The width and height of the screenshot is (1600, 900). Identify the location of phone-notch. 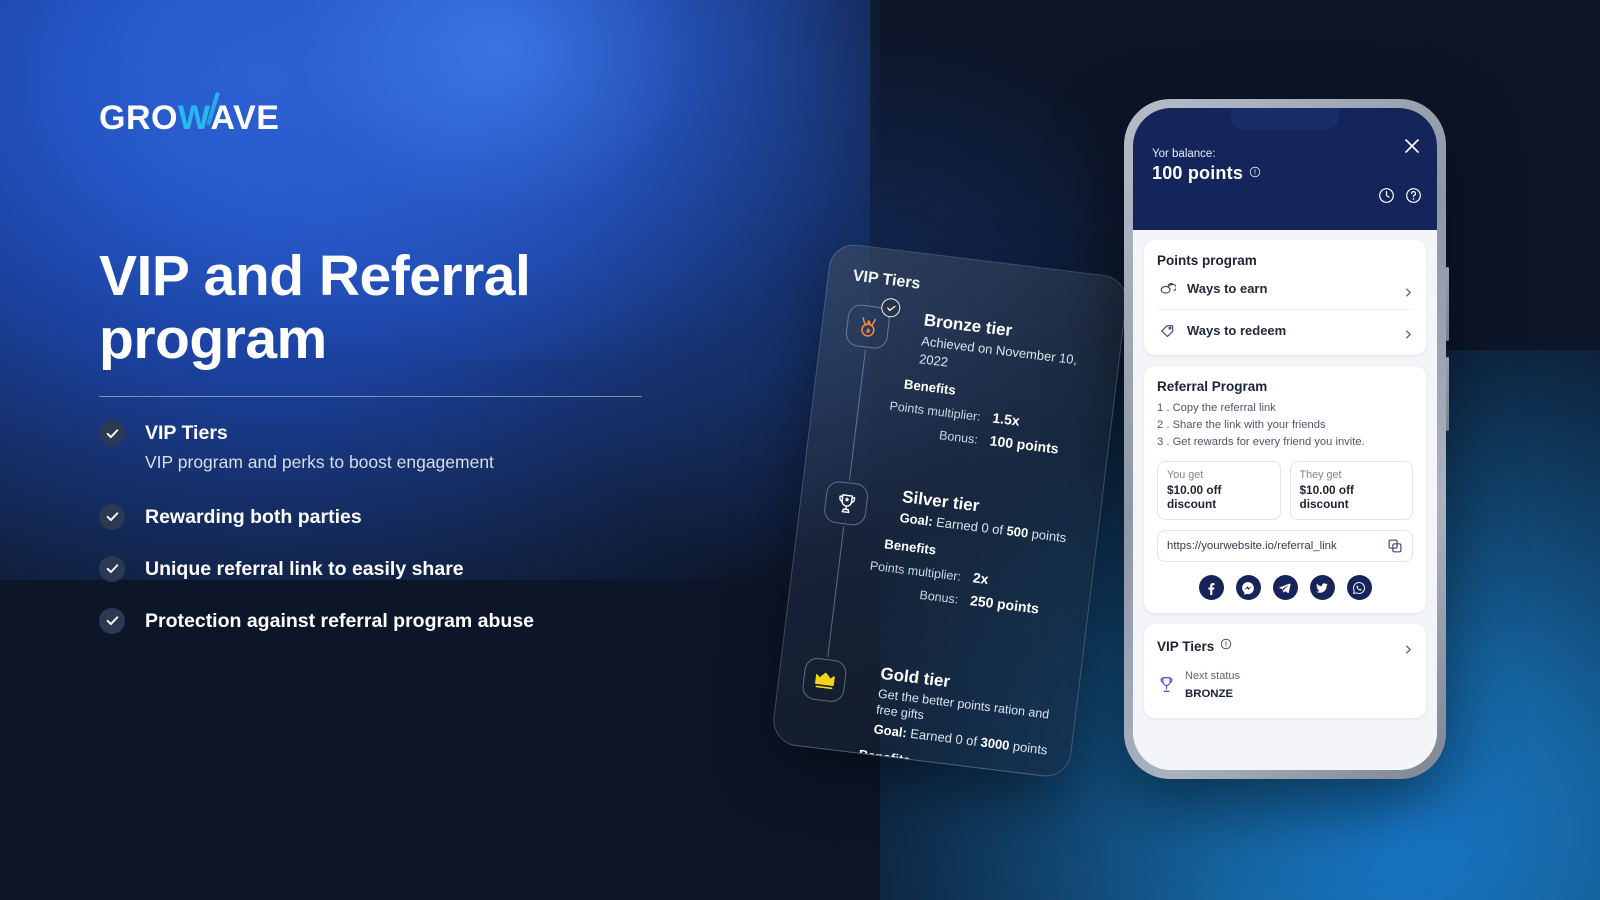
(1285, 119).